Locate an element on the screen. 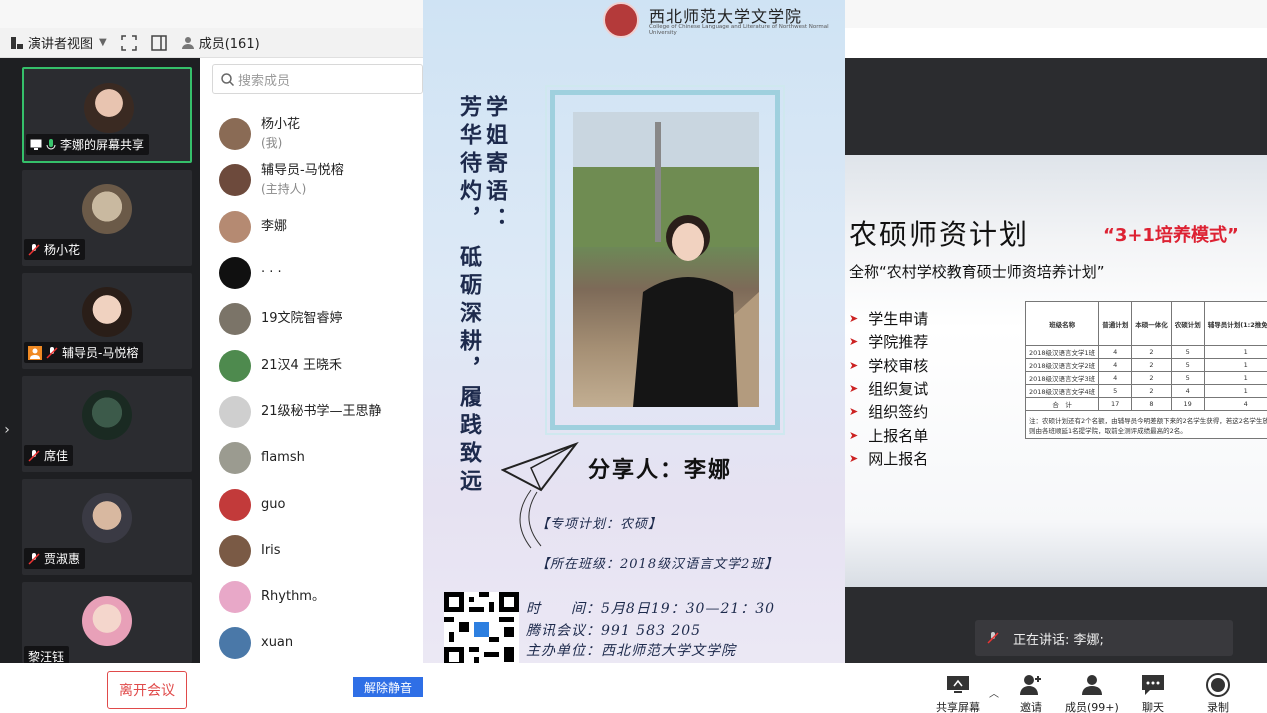 This screenshot has width=1267, height=713. video-tile: 辅导员-马悦榕 is located at coordinates (107, 321).